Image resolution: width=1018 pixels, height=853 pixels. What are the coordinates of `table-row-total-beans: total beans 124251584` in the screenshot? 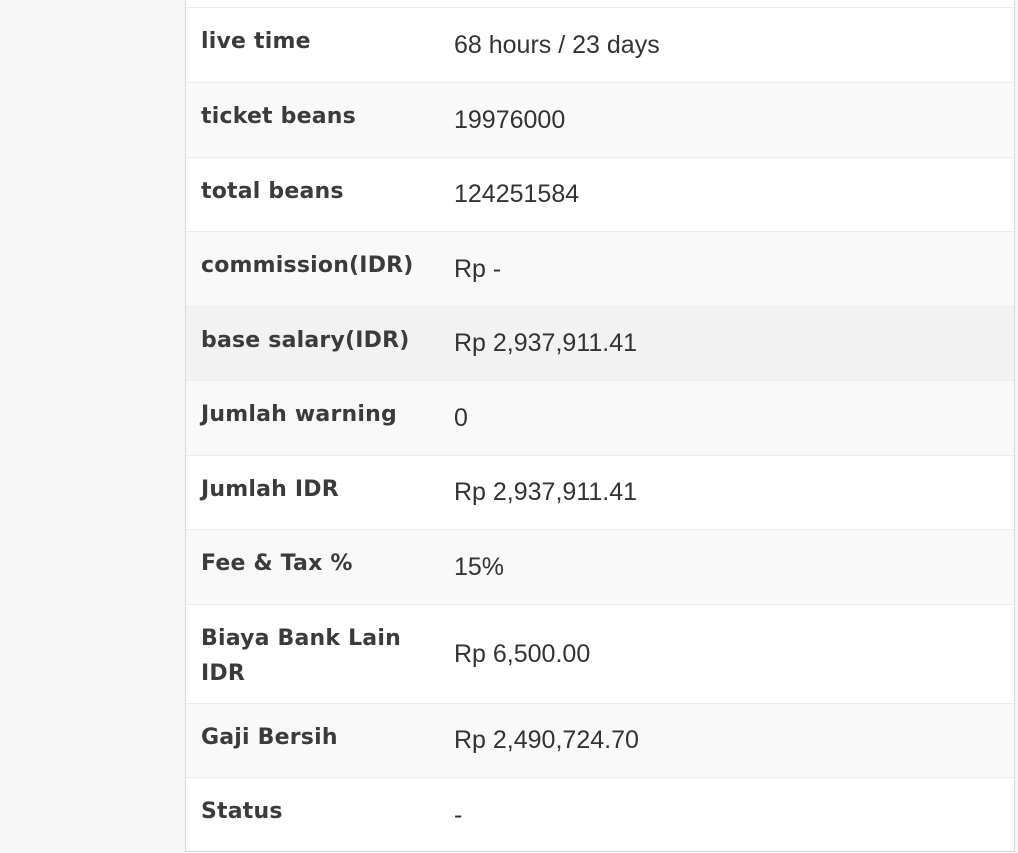 It's located at (600, 194).